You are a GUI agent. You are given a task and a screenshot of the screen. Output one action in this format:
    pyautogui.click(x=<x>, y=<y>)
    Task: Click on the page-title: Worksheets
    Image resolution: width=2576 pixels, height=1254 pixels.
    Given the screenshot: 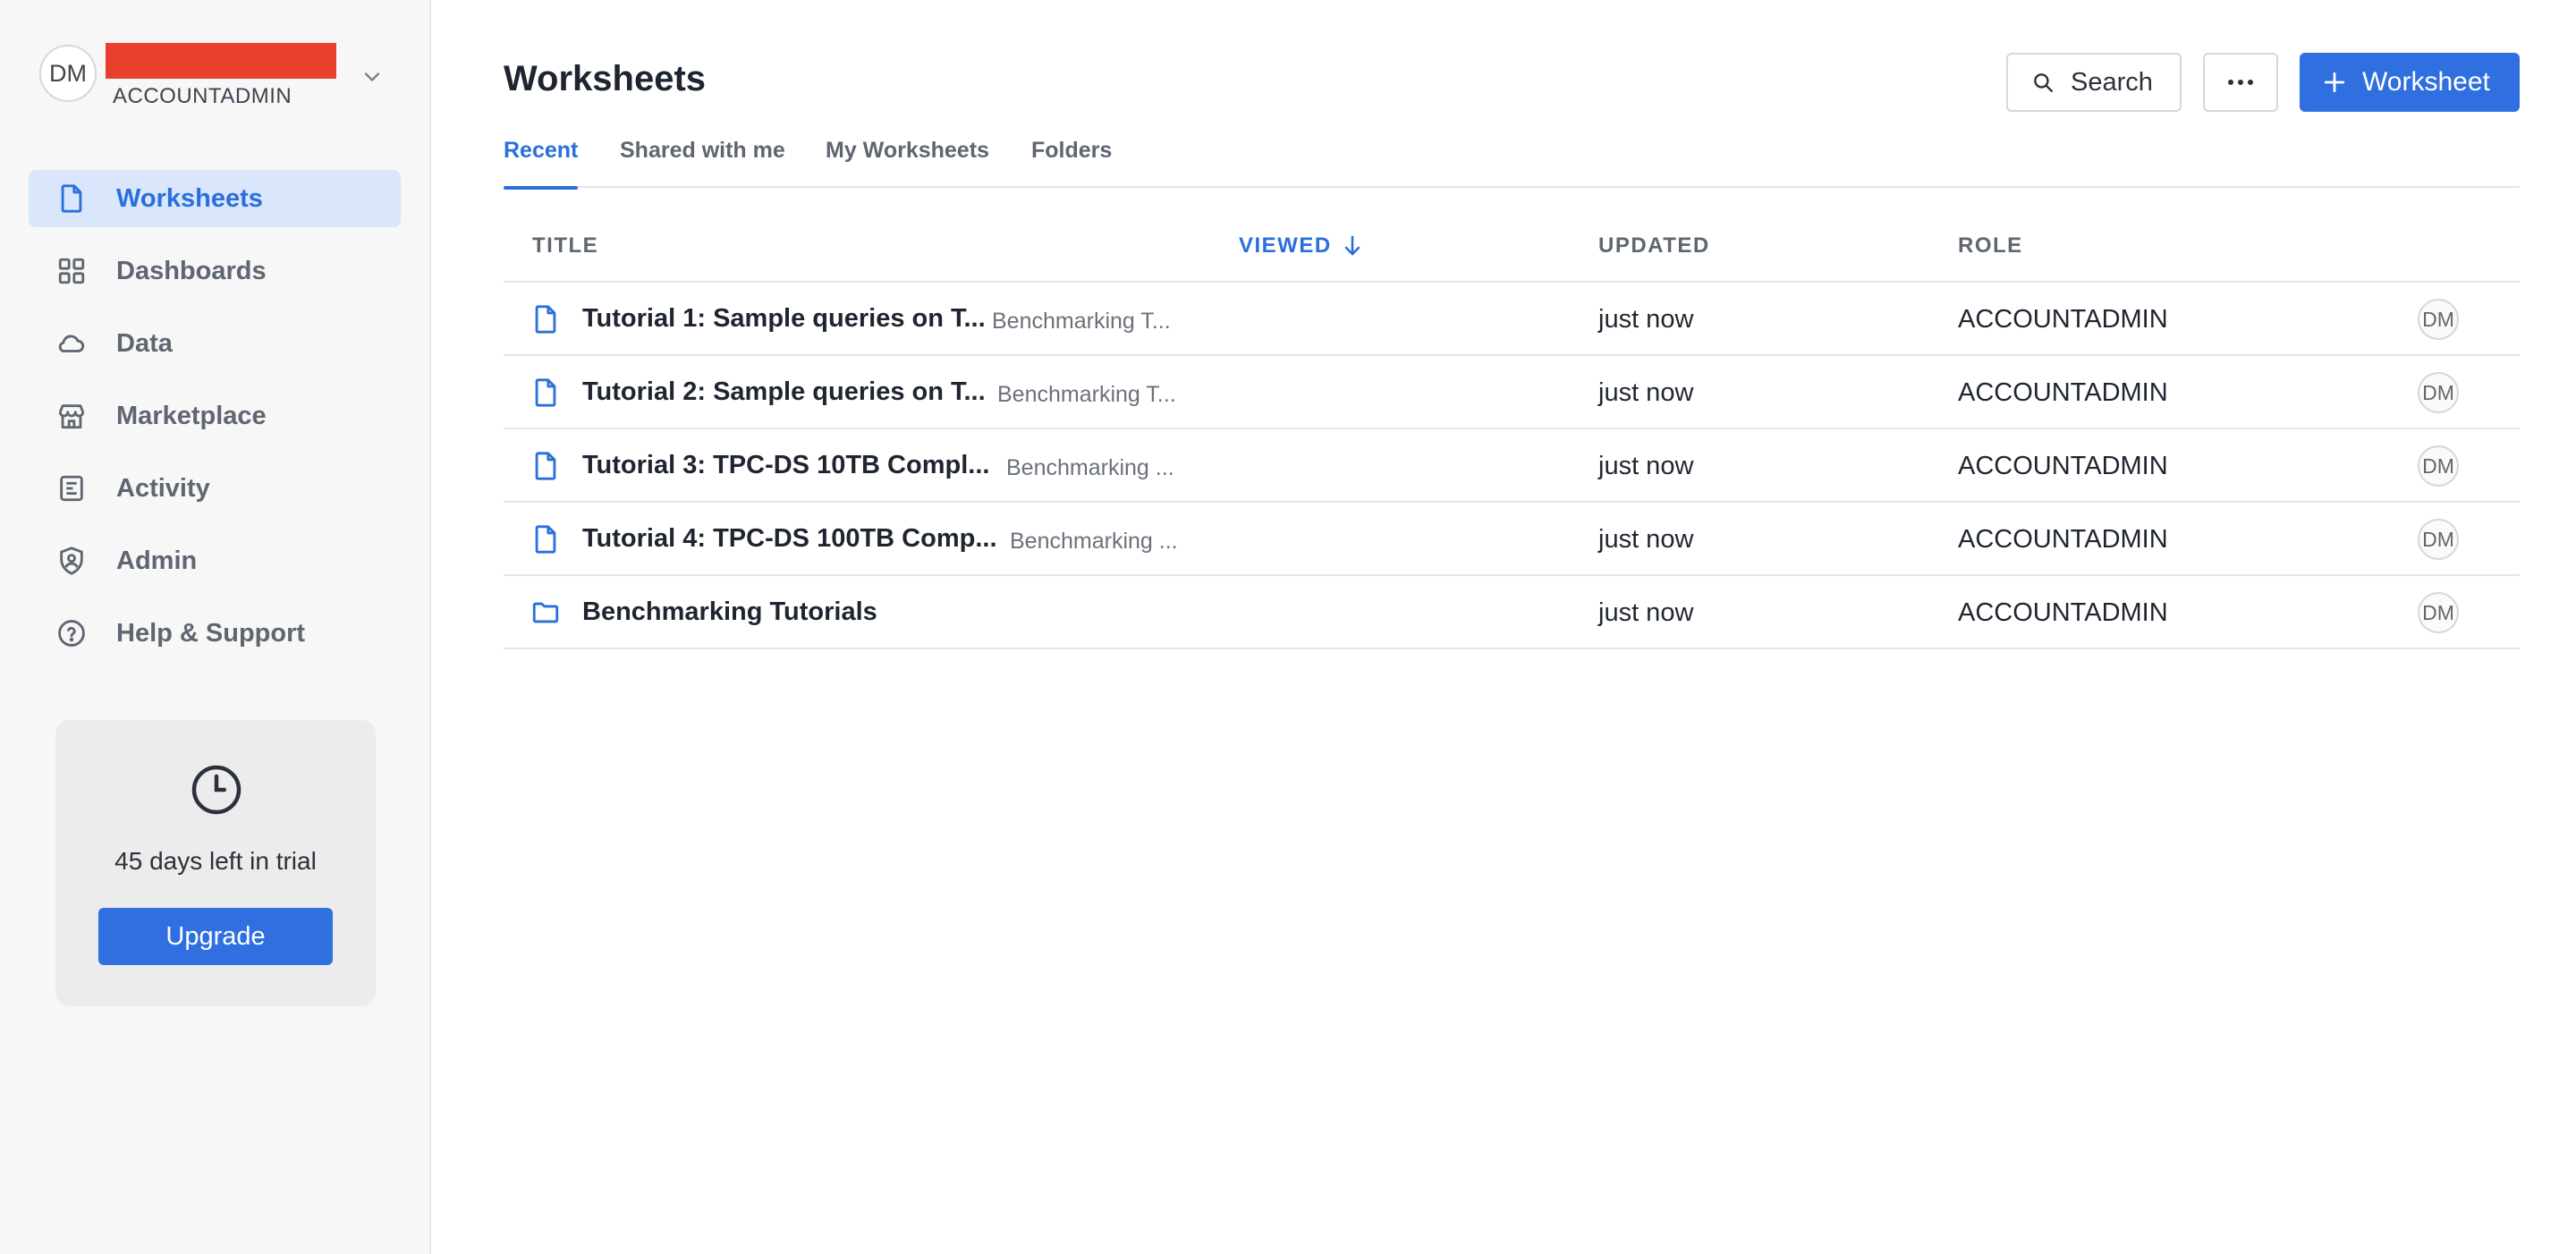 What is the action you would take?
    pyautogui.click(x=605, y=78)
    